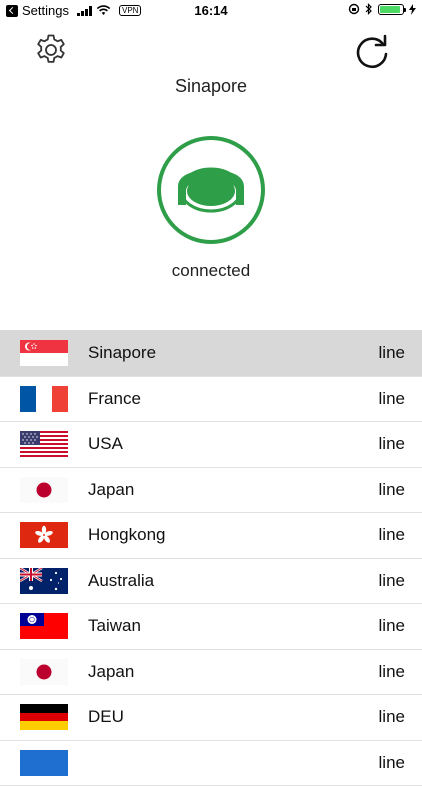 This screenshot has height=786, width=422. What do you see at coordinates (211, 86) in the screenshot?
I see `current-location-title: Sinapore` at bounding box center [211, 86].